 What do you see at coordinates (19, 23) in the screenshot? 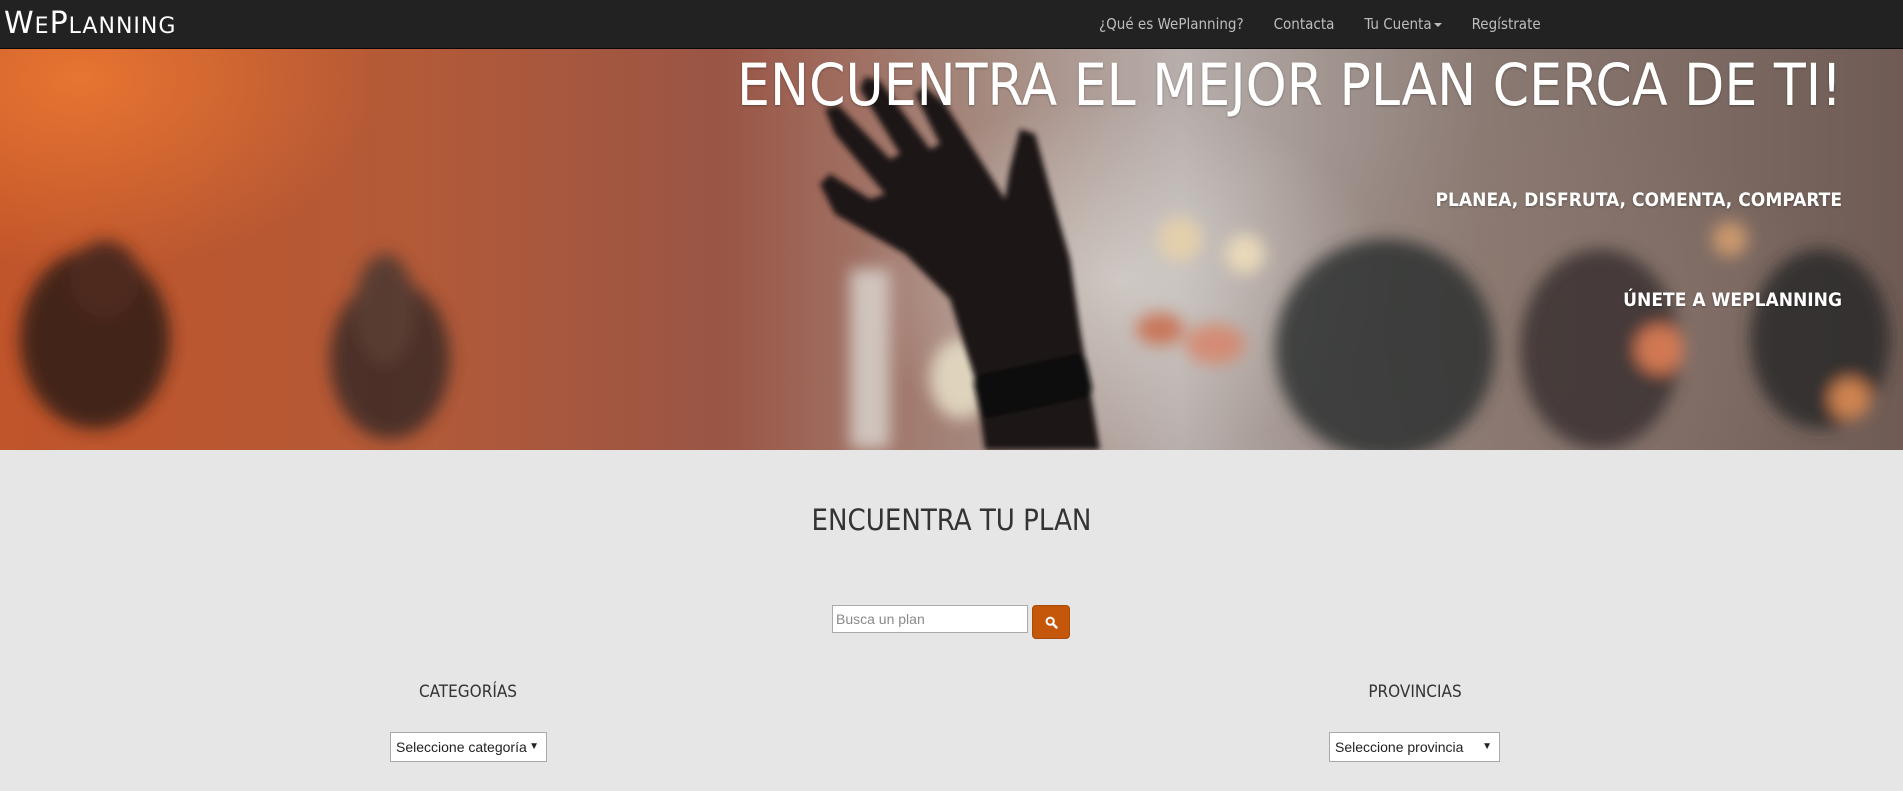
I see `brand-letter: W` at bounding box center [19, 23].